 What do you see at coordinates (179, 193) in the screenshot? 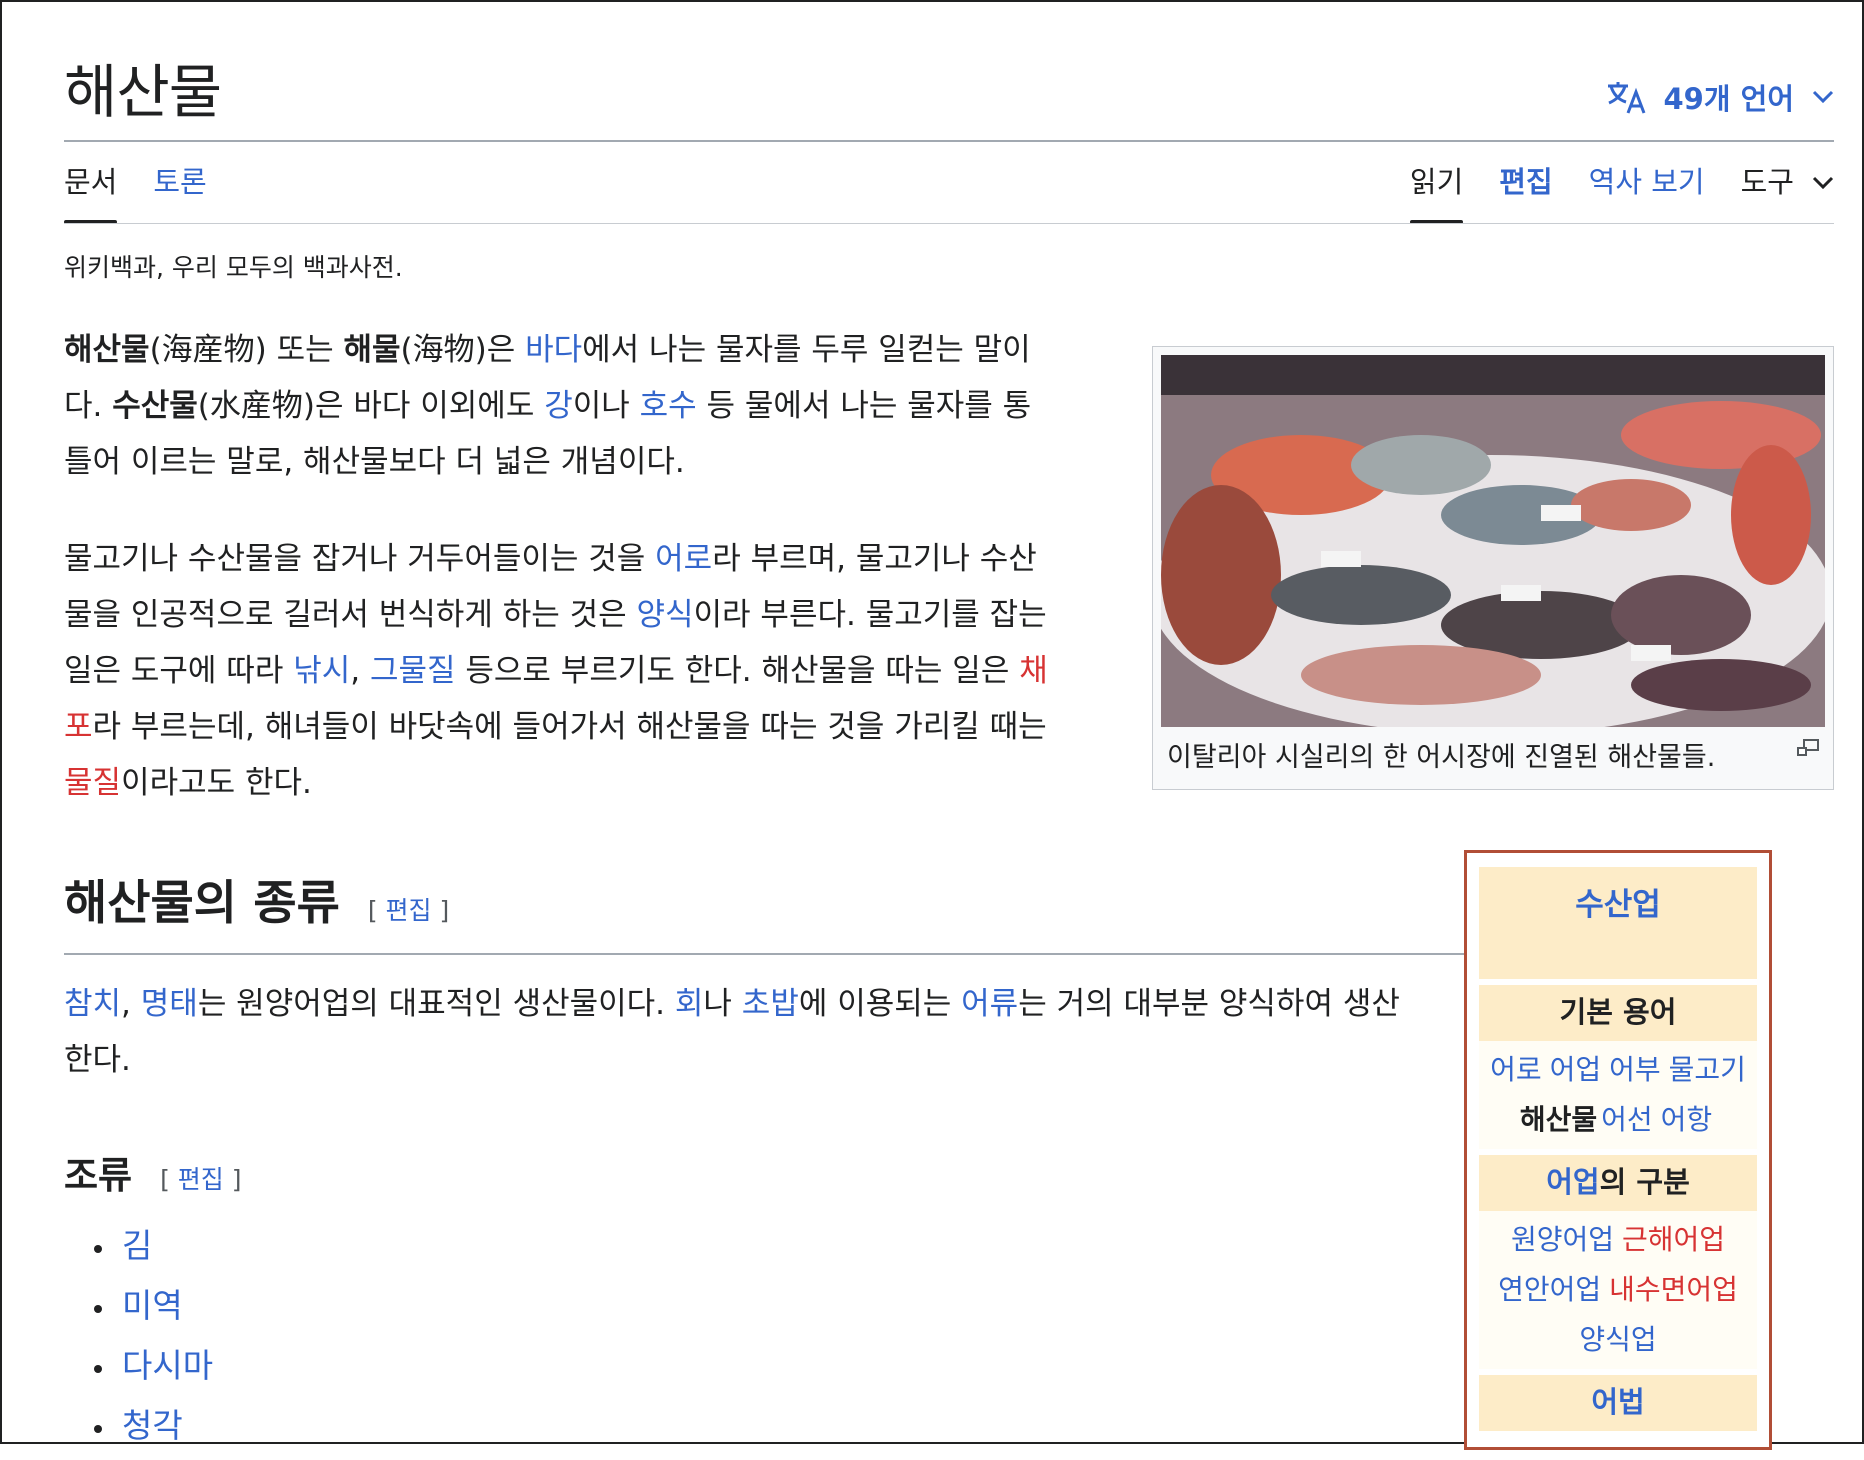
I see `tab-talk: 토론` at bounding box center [179, 193].